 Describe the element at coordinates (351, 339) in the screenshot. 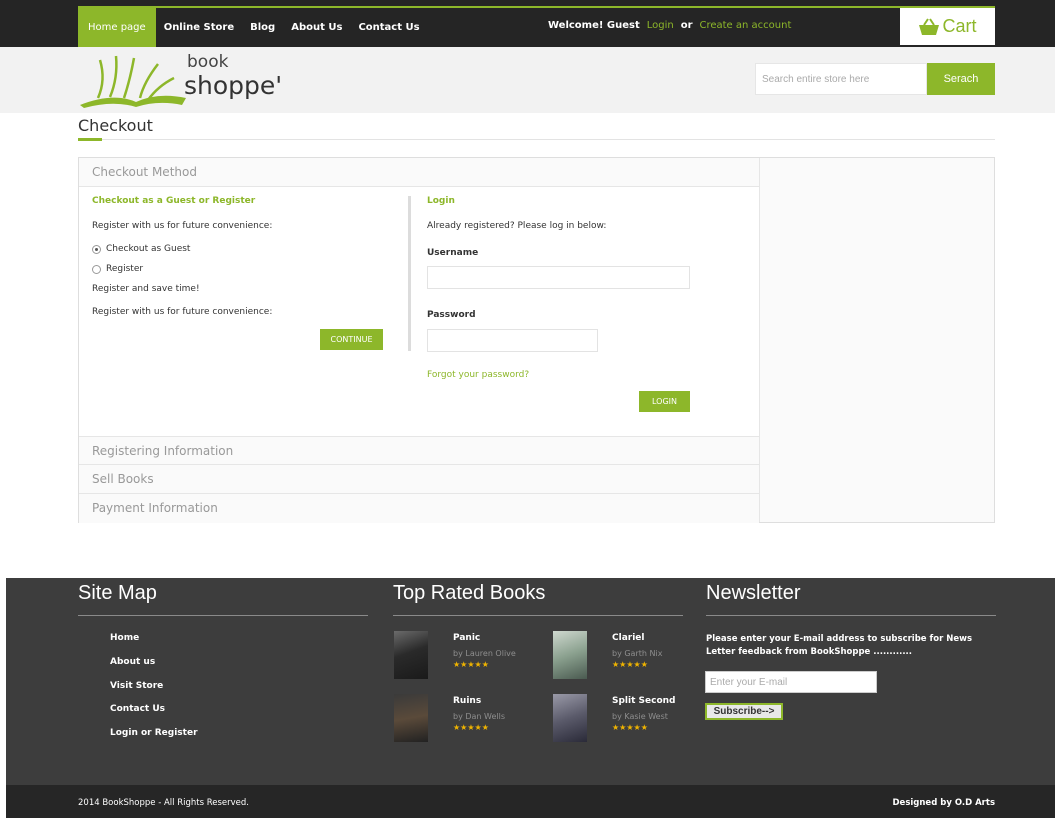

I see `continue-button: CONTINUE` at that location.